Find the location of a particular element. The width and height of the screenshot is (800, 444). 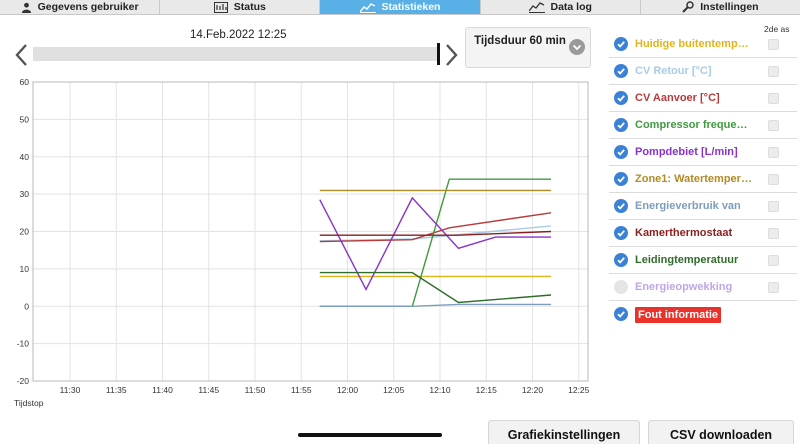

tab-label: Data log is located at coordinates (571, 6).